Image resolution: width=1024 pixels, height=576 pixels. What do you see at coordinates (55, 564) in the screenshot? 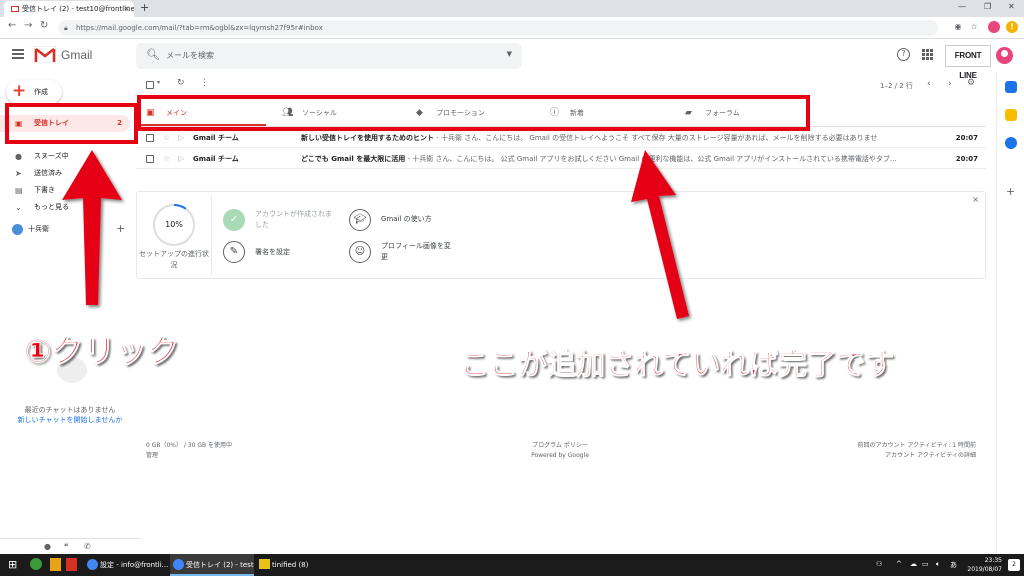
I see `app-folder-icon` at bounding box center [55, 564].